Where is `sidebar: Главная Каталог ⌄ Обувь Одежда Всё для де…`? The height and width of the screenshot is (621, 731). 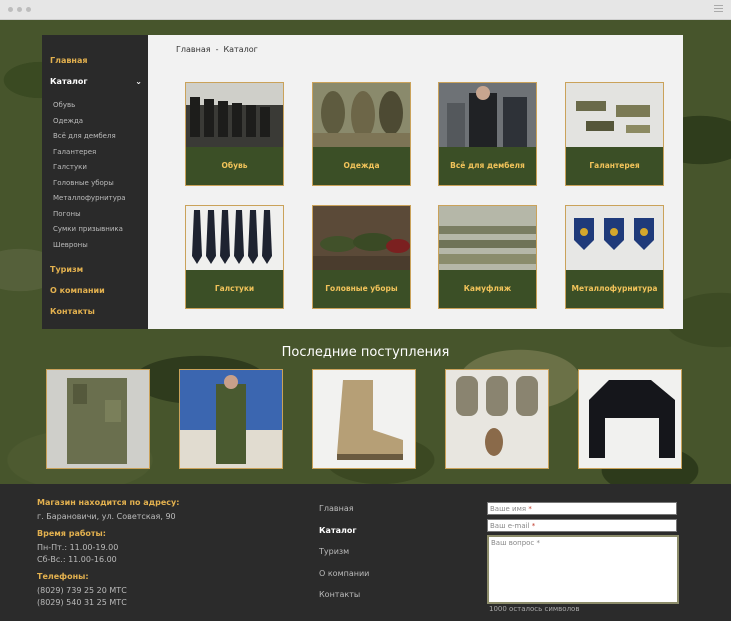
sidebar: Главная Каталог ⌄ Обувь Одежда Всё для де… is located at coordinates (95, 182).